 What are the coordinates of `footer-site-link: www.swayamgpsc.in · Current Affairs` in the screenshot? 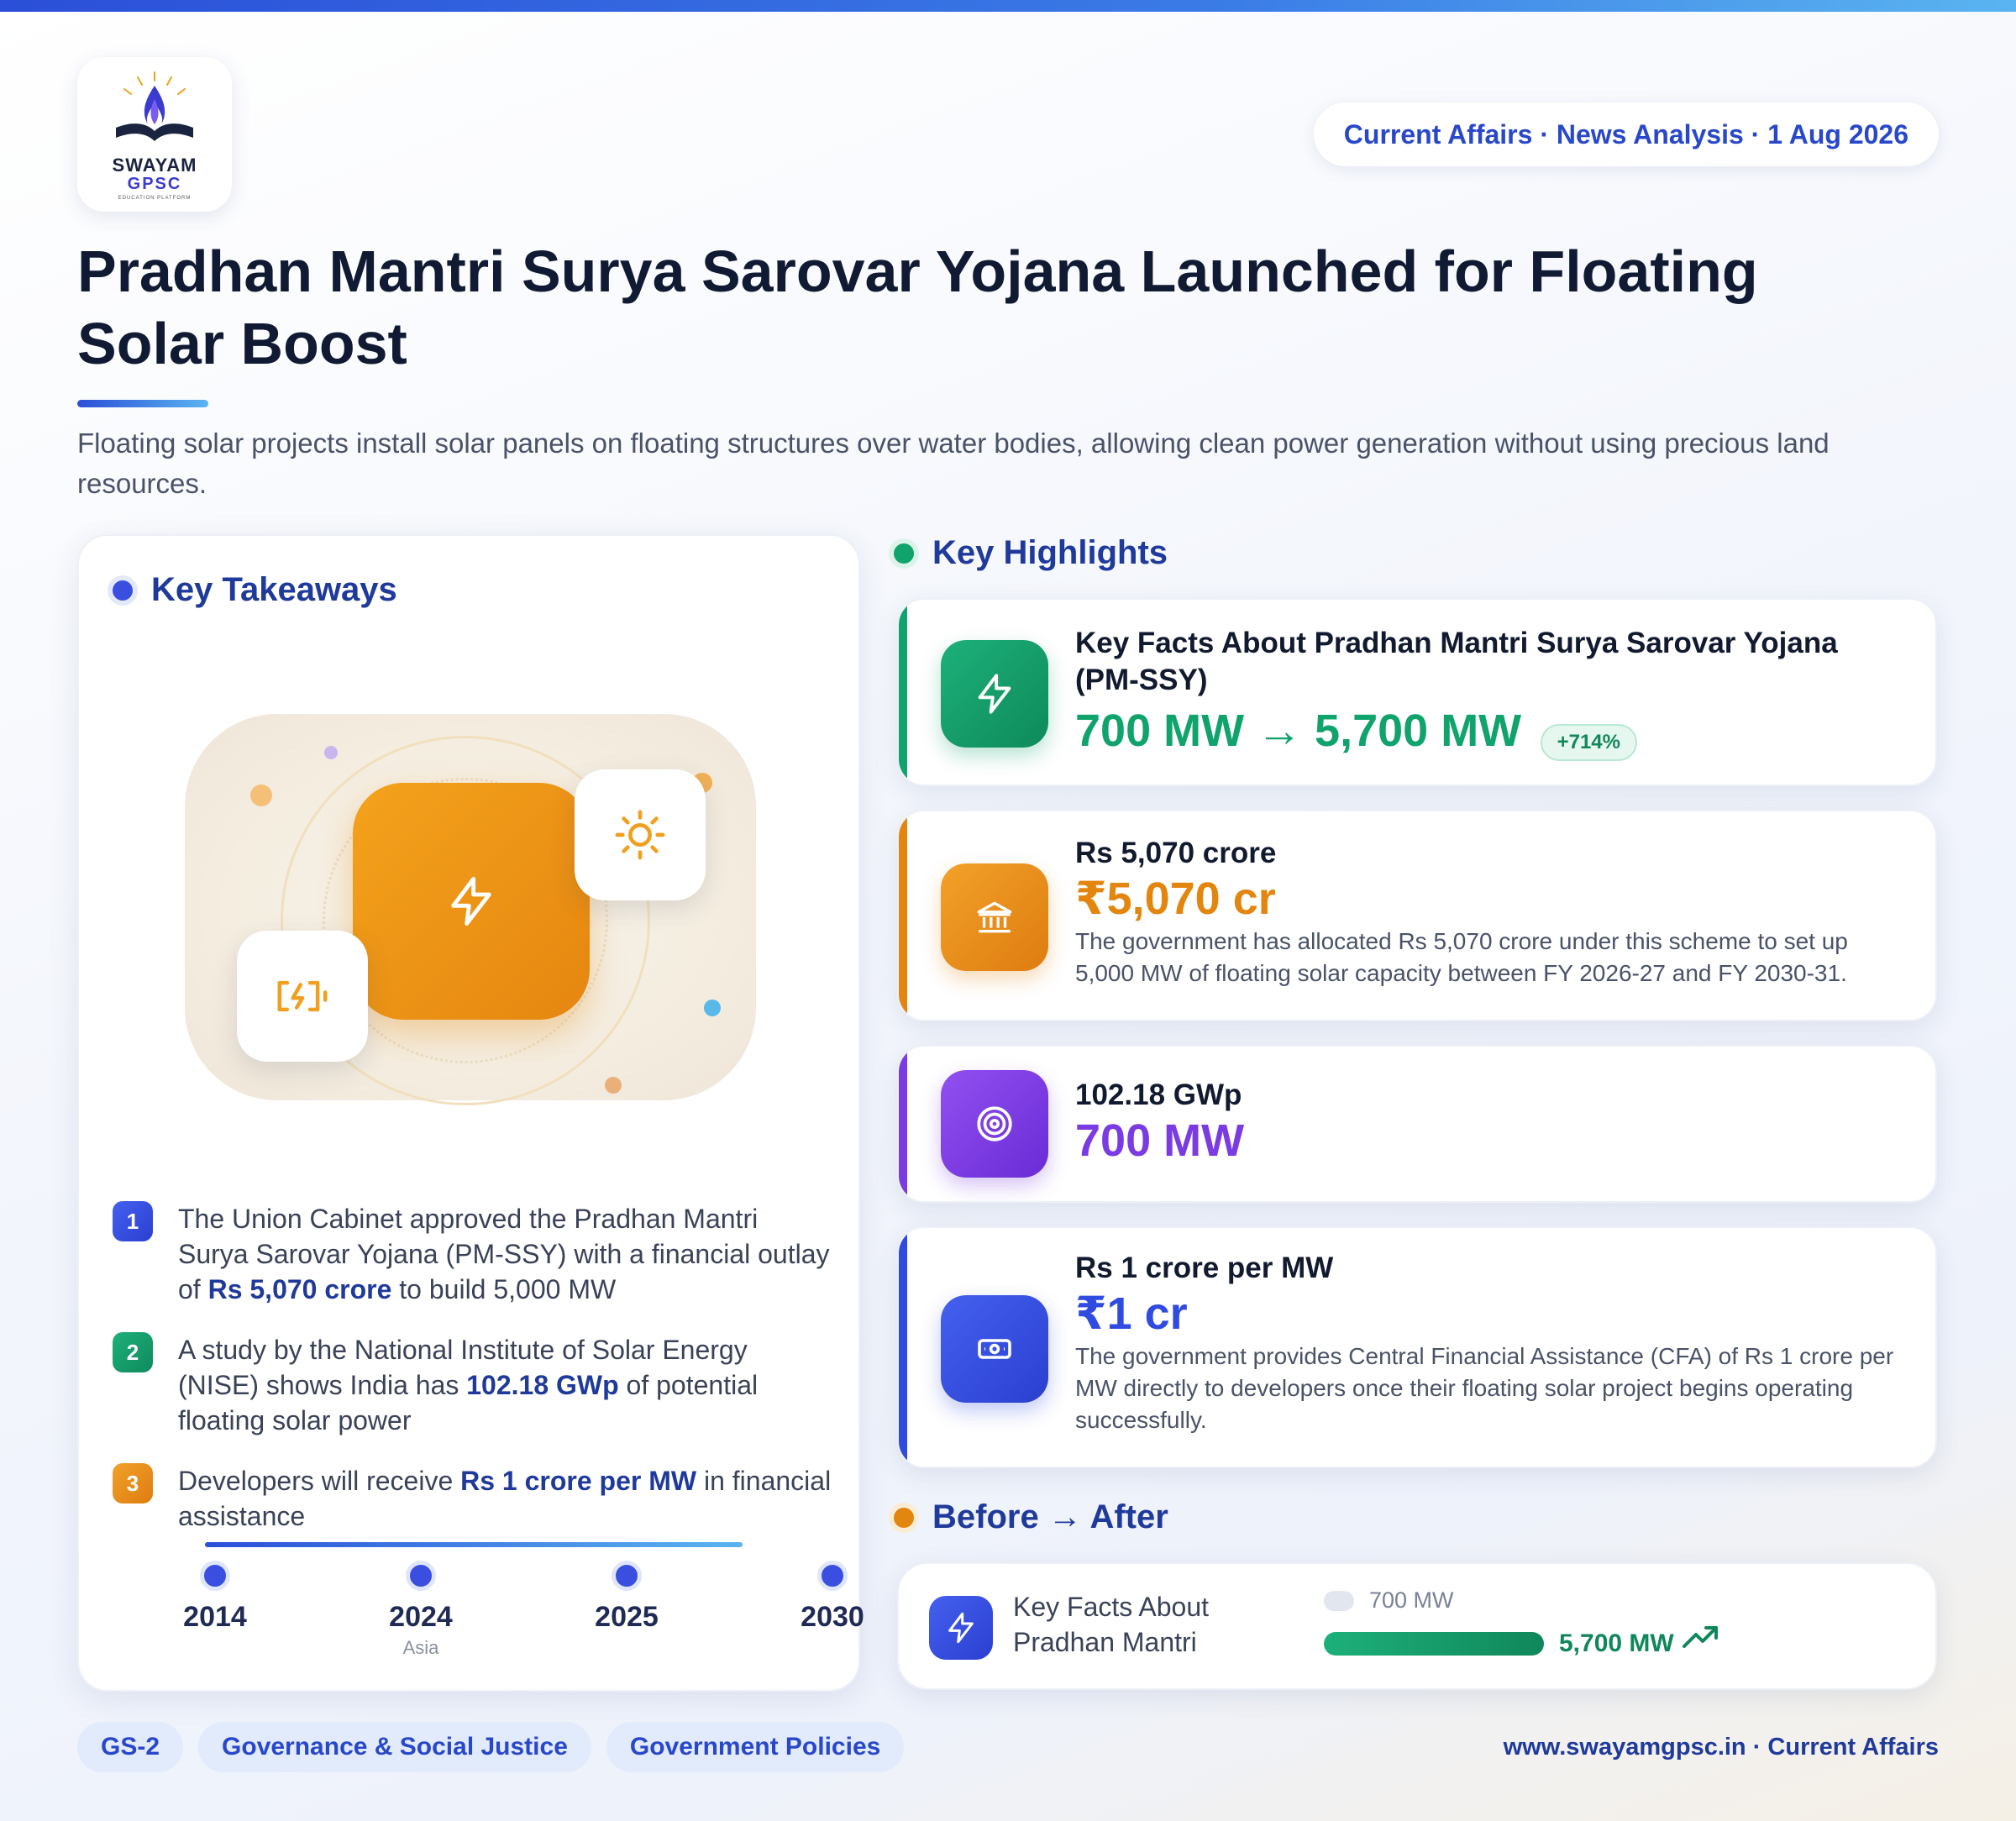 It's located at (1721, 1747).